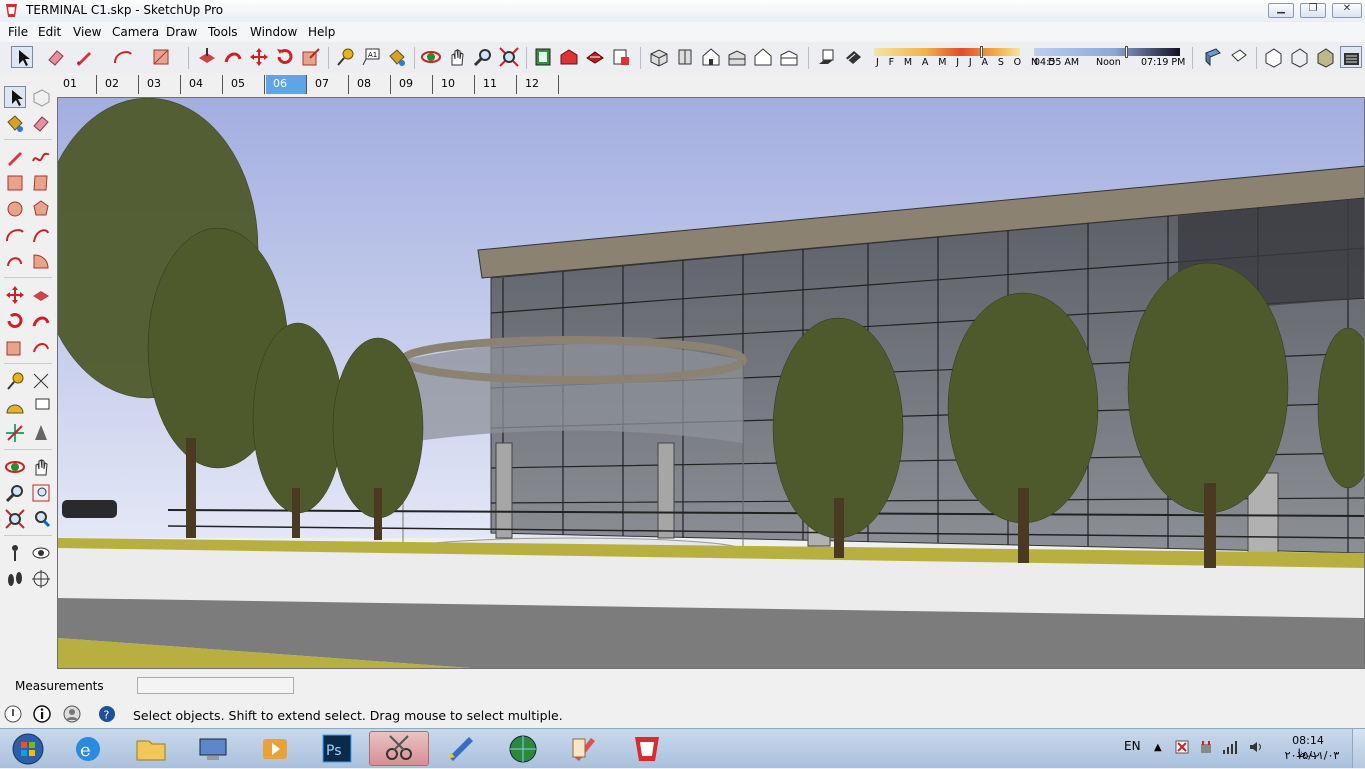  What do you see at coordinates (947, 52) in the screenshot?
I see `month-slider` at bounding box center [947, 52].